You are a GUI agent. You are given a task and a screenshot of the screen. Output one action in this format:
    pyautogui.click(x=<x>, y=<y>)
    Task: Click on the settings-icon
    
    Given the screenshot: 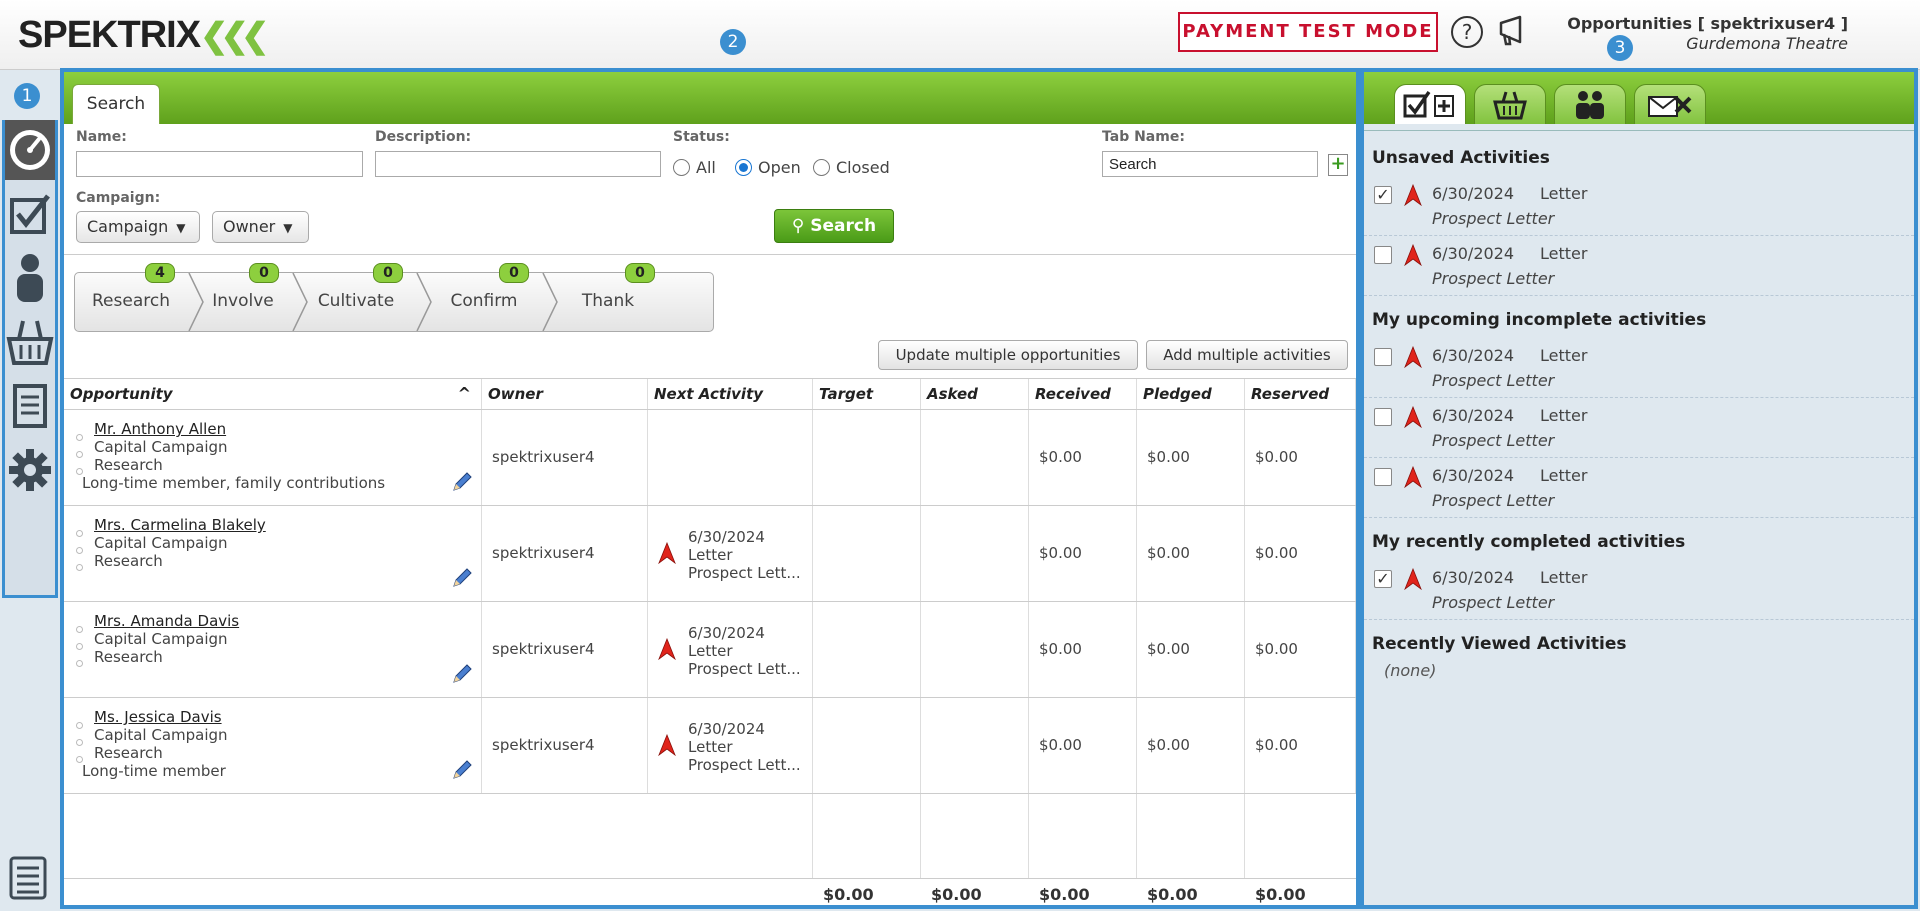 What is the action you would take?
    pyautogui.click(x=30, y=470)
    